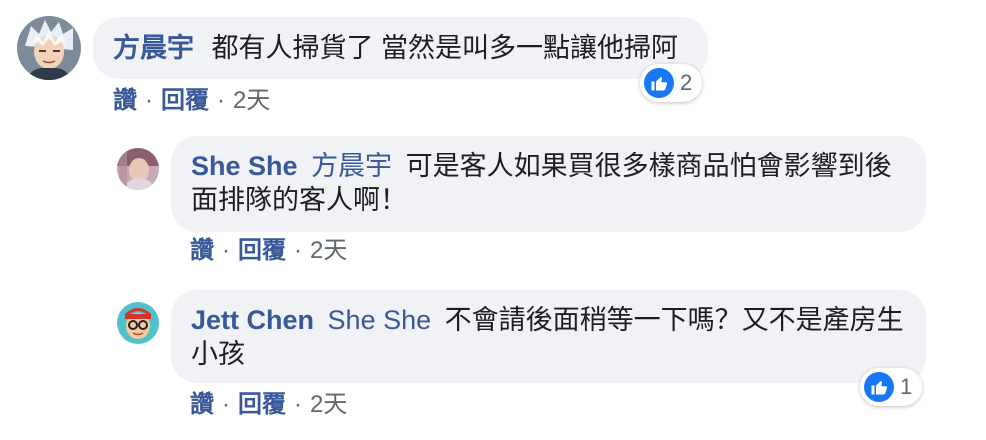  Describe the element at coordinates (244, 166) in the screenshot. I see `comment-author: She She` at that location.